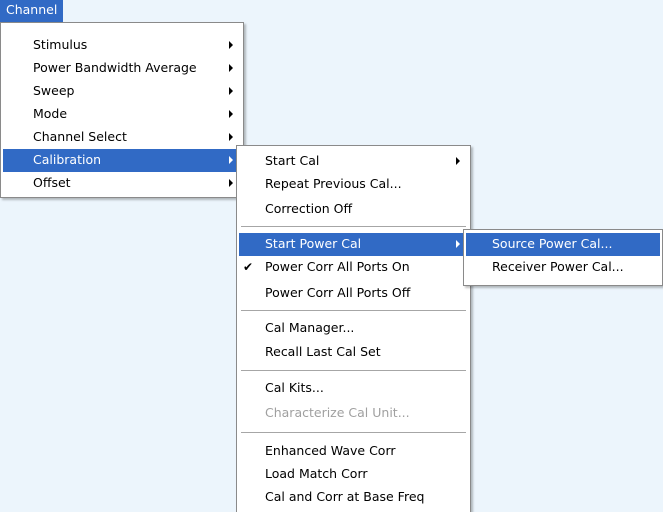  Describe the element at coordinates (122, 183) in the screenshot. I see `menu-item-offset: Offset` at that location.